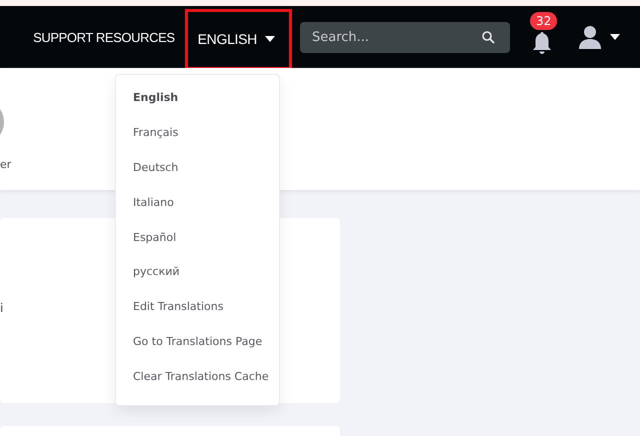  Describe the element at coordinates (197, 274) in the screenshot. I see `menu-item: русский` at that location.